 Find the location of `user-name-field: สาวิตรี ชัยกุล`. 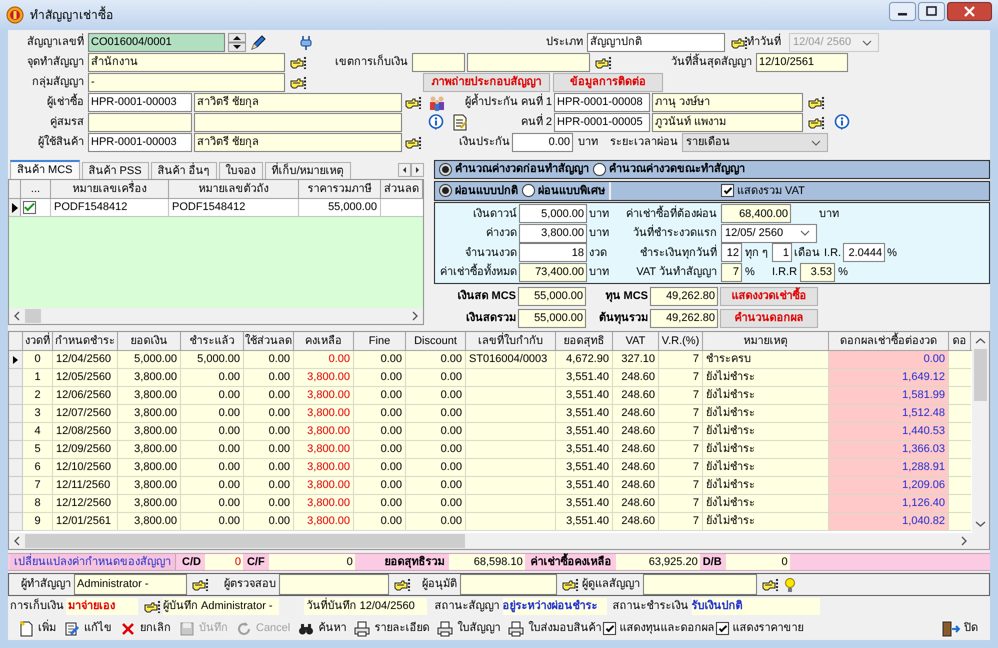

user-name-field: สาวิตรี ชัยกุล is located at coordinates (298, 142).